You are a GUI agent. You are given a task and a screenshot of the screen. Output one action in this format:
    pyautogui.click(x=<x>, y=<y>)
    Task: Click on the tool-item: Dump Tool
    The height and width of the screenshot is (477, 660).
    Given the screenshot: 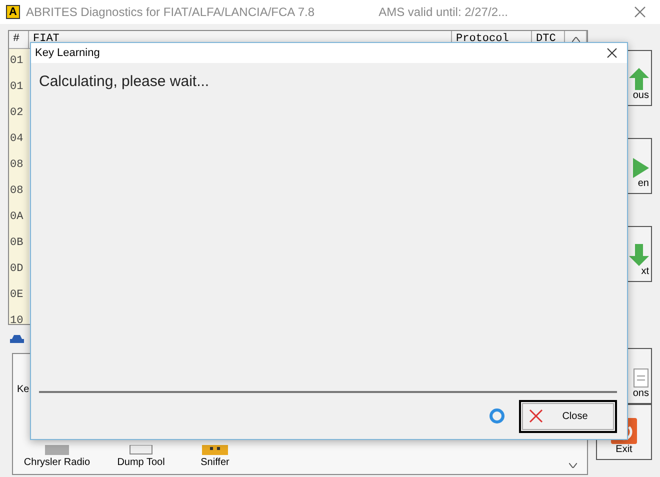 What is the action you would take?
    pyautogui.click(x=141, y=456)
    